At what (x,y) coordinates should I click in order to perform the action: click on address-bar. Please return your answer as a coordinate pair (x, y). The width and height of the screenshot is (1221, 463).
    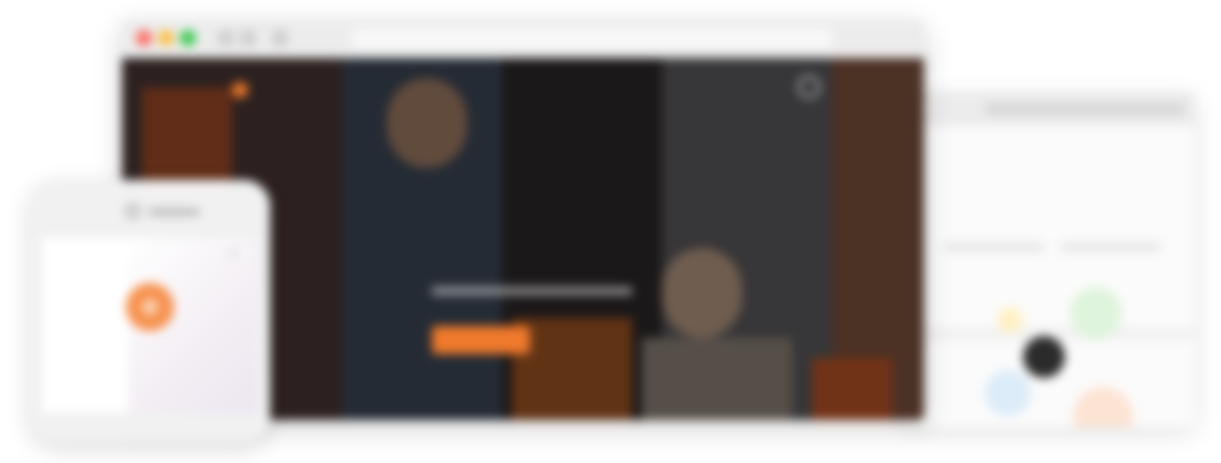
    Looking at the image, I should click on (592, 38).